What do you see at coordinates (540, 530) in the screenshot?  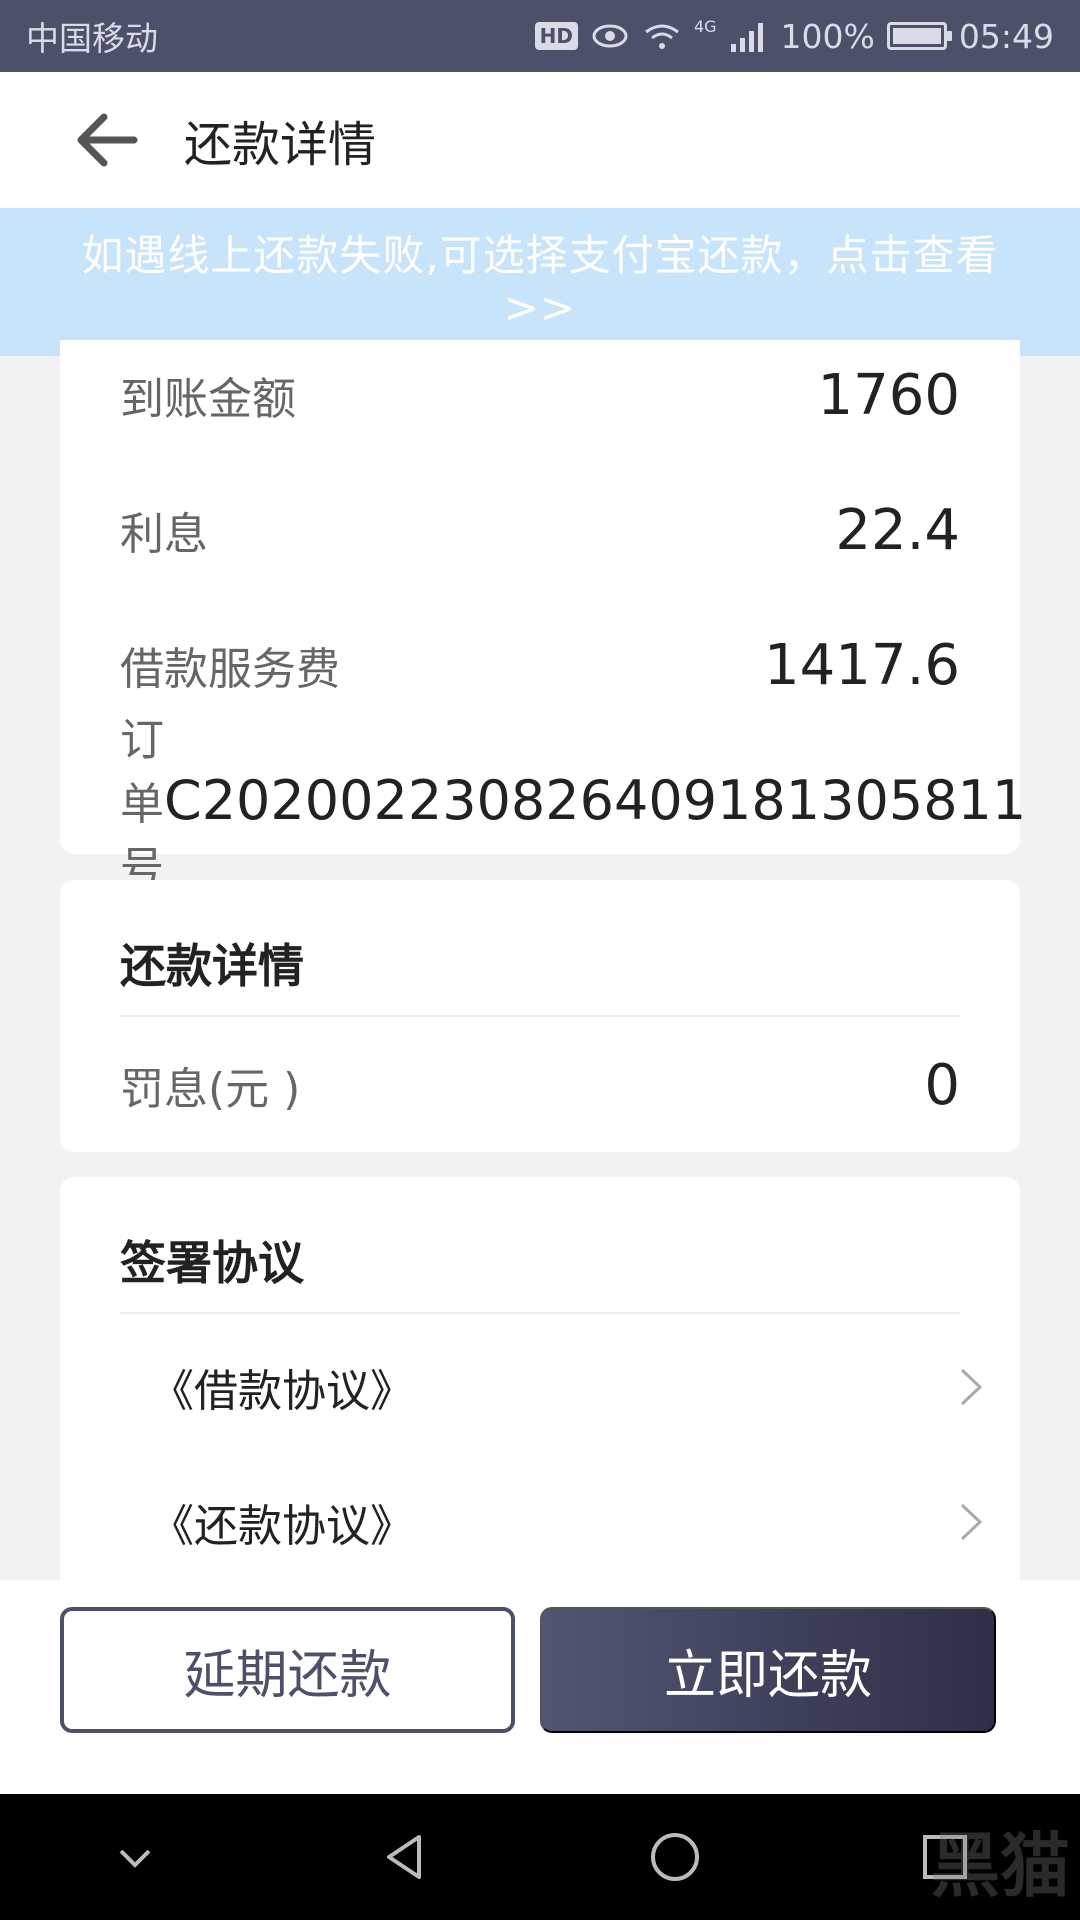 I see `detail-row: 利息 22.4` at bounding box center [540, 530].